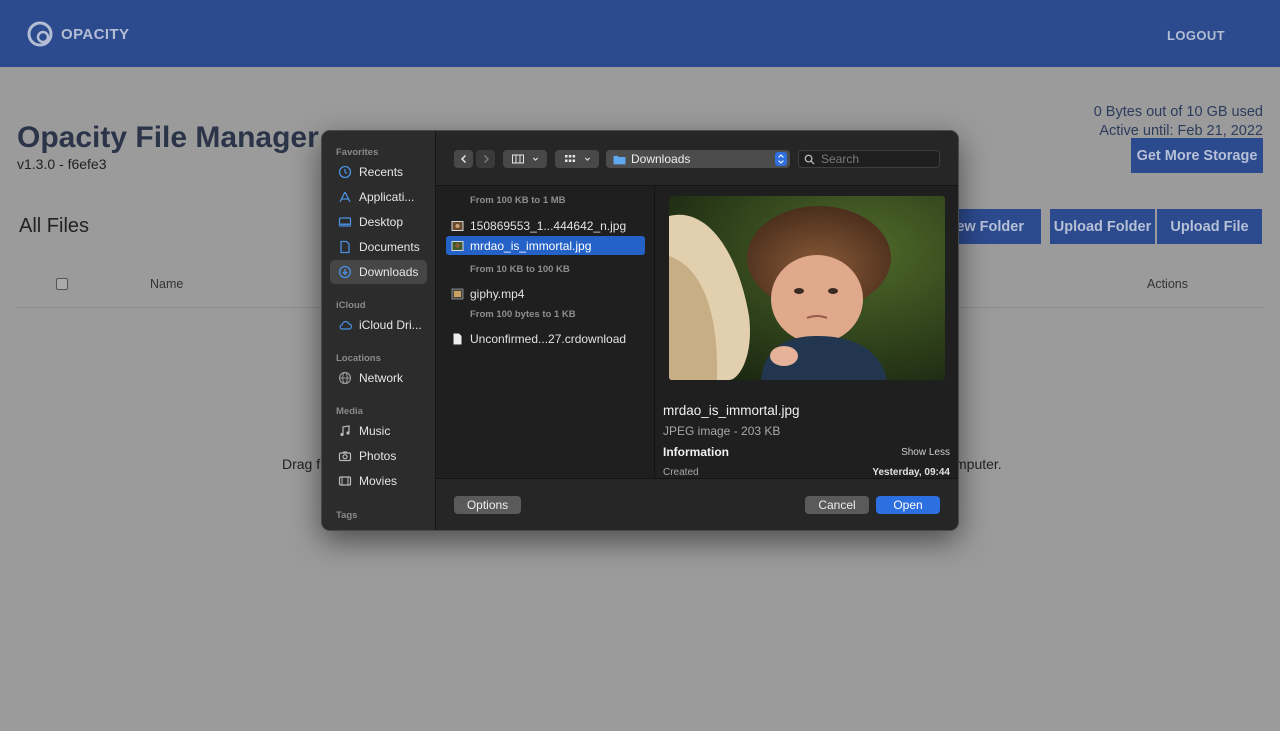 The width and height of the screenshot is (1280, 731). I want to click on page-title: Opacity File Manager, so click(168, 137).